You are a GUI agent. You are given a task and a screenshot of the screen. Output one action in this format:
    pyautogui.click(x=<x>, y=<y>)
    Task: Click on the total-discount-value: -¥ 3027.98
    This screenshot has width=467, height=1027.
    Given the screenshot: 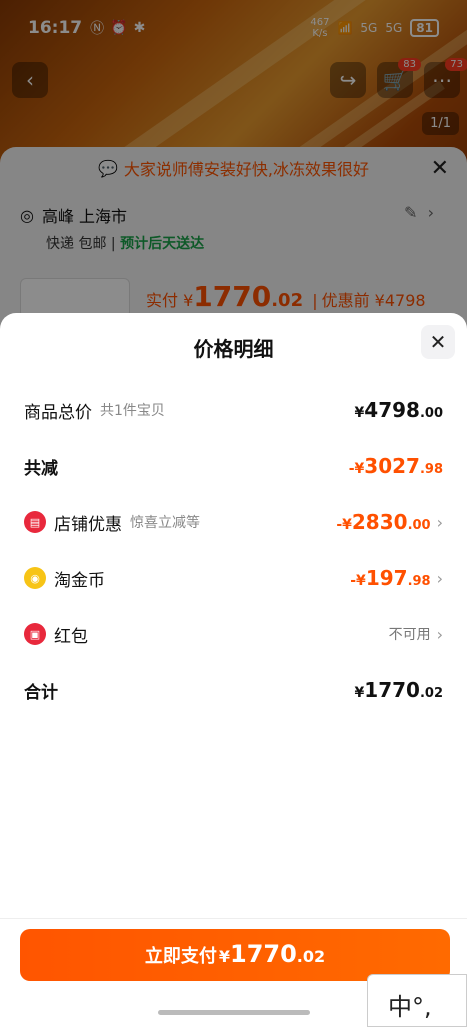 What is the action you would take?
    pyautogui.click(x=395, y=466)
    